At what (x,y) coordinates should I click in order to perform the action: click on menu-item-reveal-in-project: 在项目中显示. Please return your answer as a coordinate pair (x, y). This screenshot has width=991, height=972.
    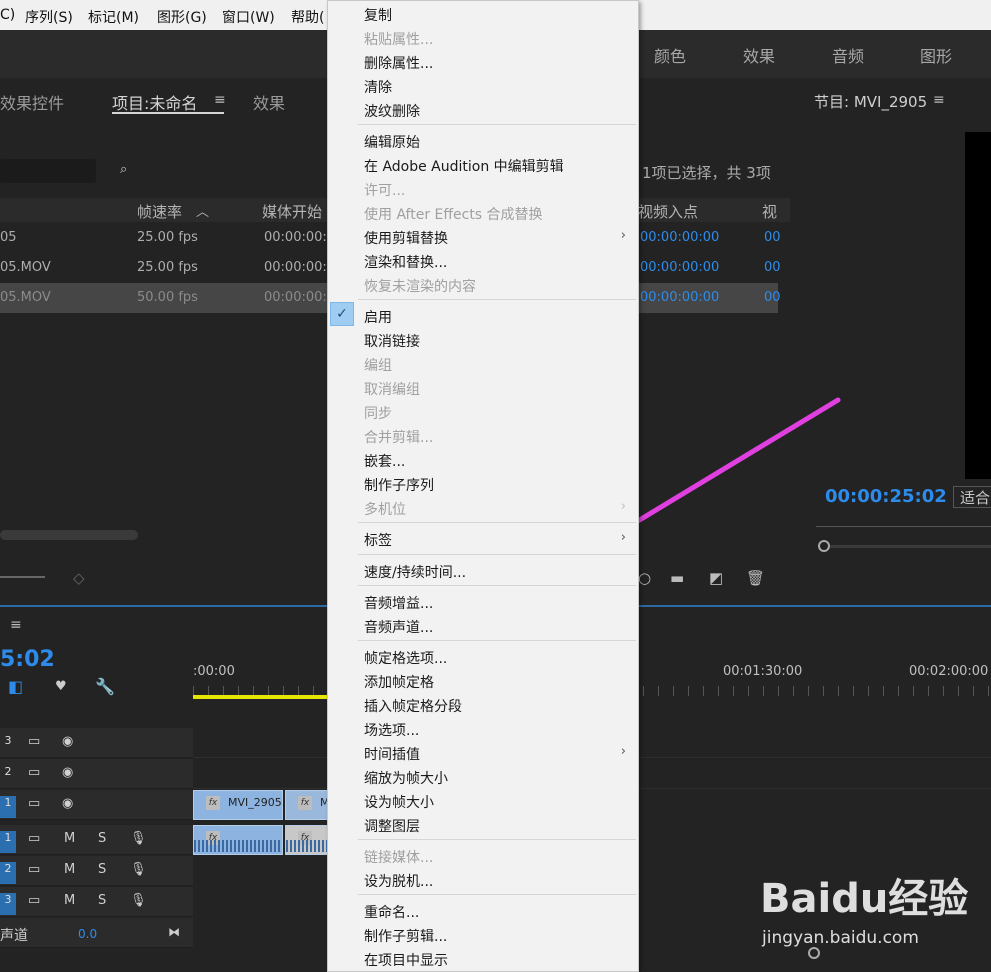
    Looking at the image, I should click on (406, 960).